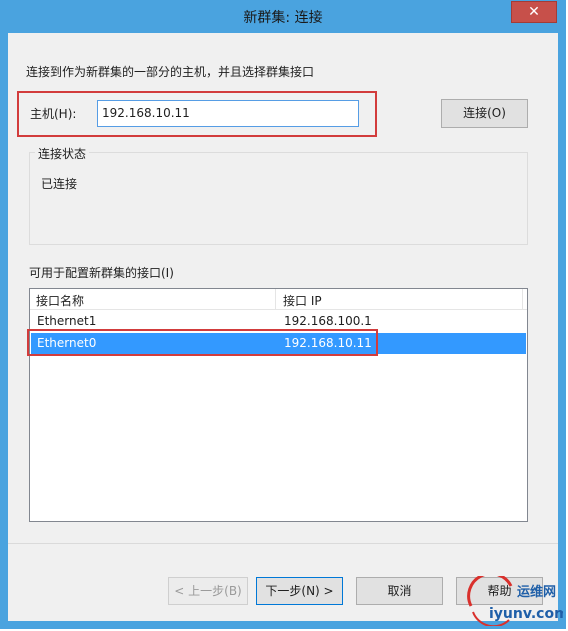 The width and height of the screenshot is (568, 631). I want to click on host-input: 192.168.10.11, so click(228, 113).